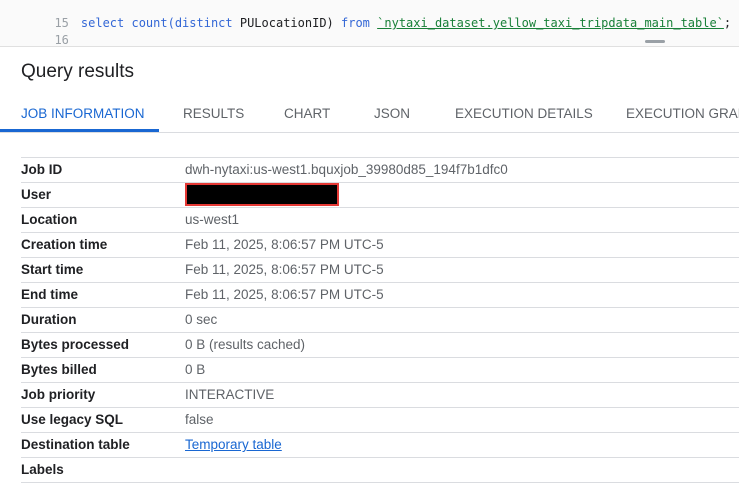 This screenshot has width=739, height=483. Describe the element at coordinates (655, 41) in the screenshot. I see `editor-resize-handle` at that location.